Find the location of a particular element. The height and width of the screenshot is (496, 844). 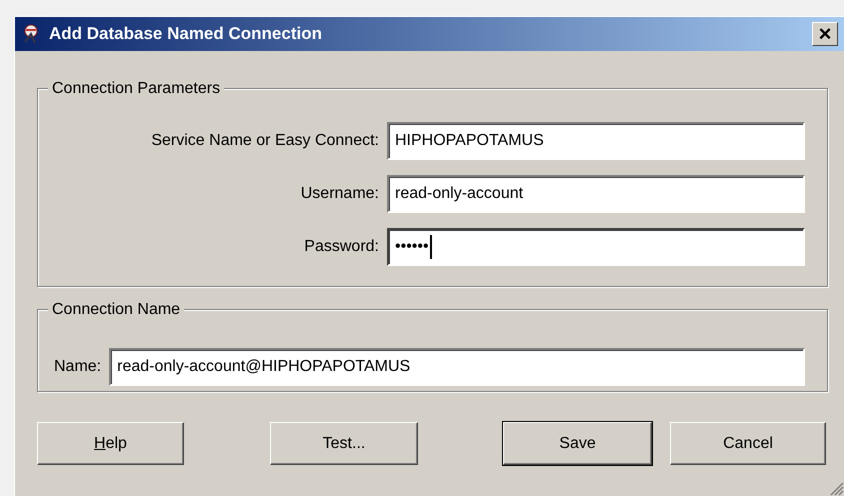

field-label: Name: is located at coordinates (78, 367).